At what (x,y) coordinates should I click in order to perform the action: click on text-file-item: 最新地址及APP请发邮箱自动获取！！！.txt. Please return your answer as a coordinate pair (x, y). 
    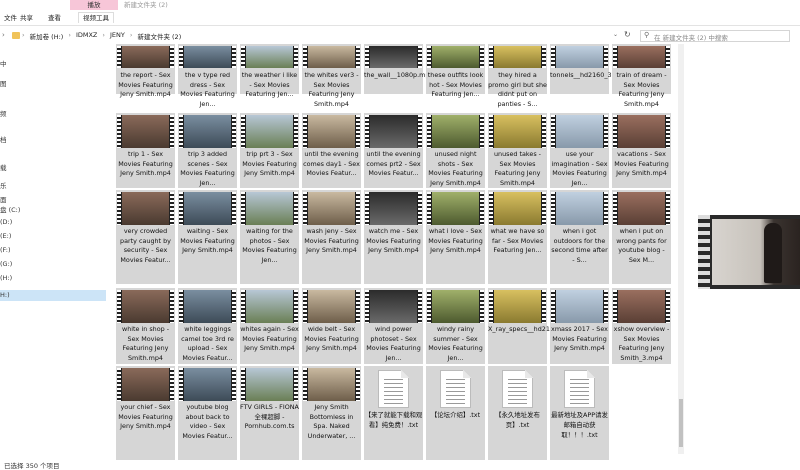
    Looking at the image, I should click on (579, 413).